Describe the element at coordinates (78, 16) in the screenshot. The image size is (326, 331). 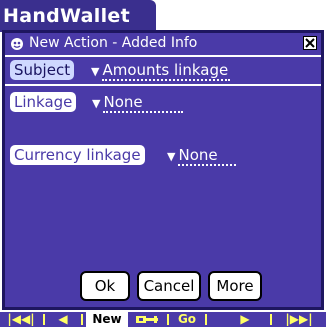
I see `app-title: HandWallet` at that location.